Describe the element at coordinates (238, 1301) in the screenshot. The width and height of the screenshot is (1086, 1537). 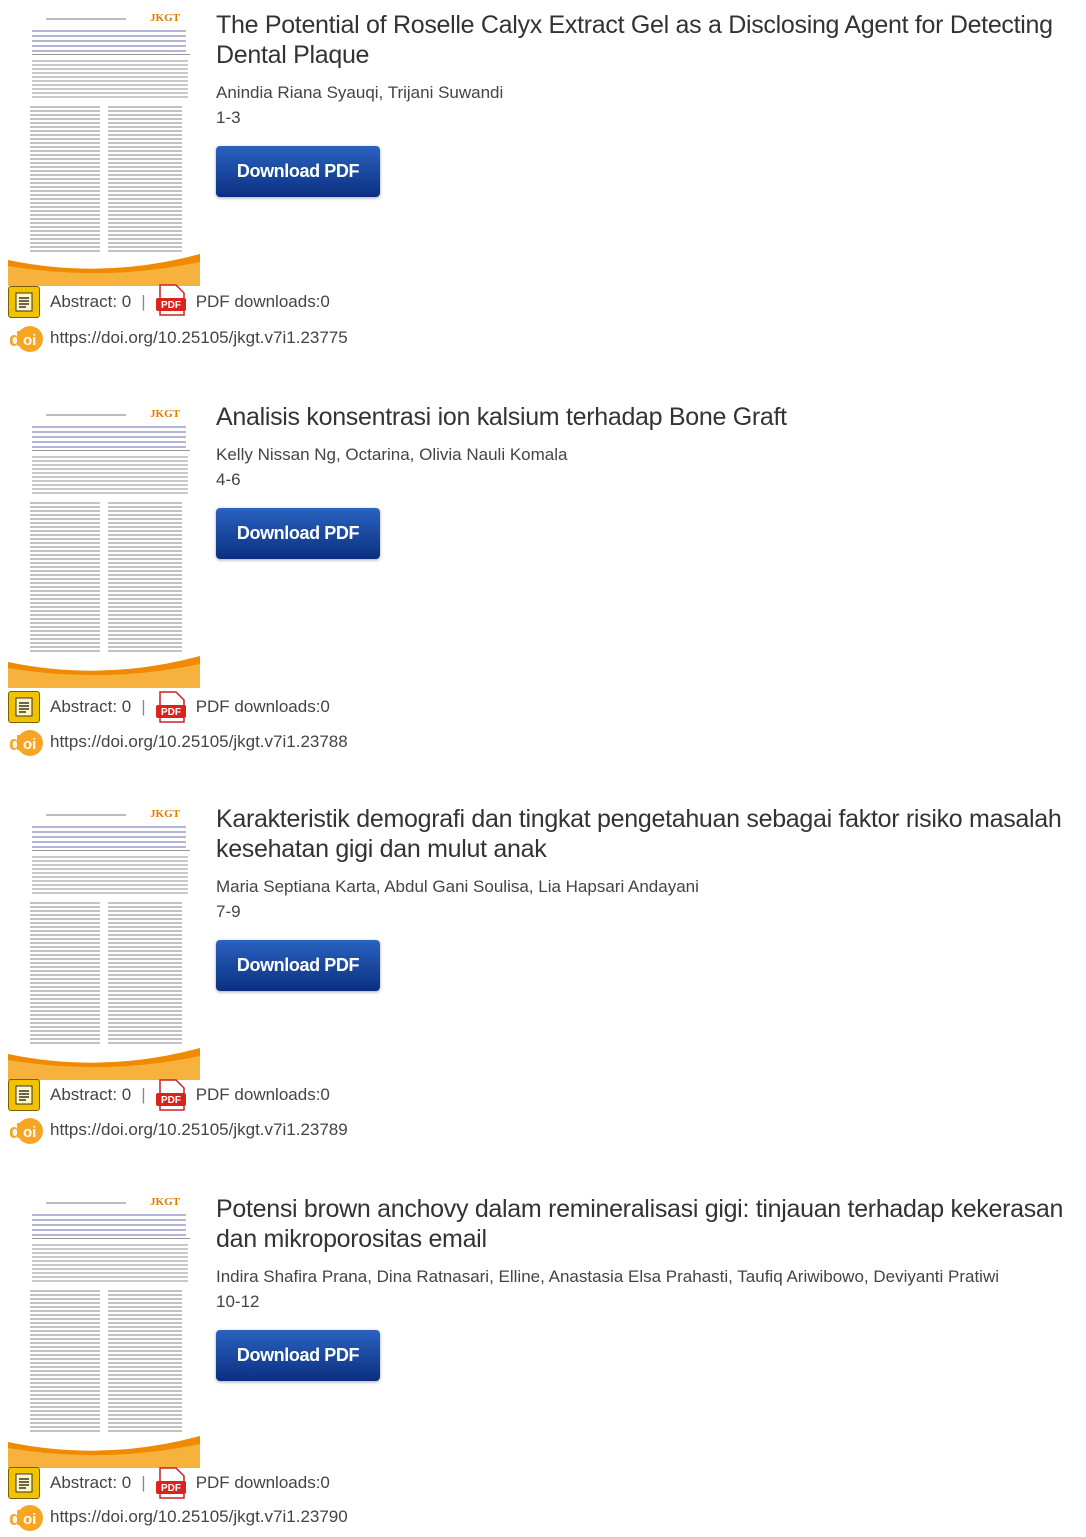
I see `article-pages: 10-12` at that location.